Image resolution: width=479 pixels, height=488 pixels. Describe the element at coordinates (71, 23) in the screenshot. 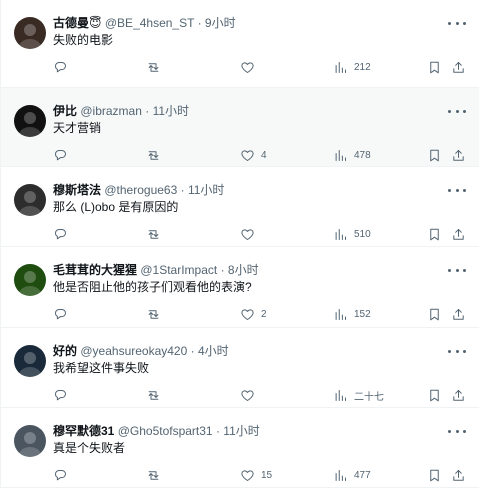

I see `display-name: 古德曼` at that location.